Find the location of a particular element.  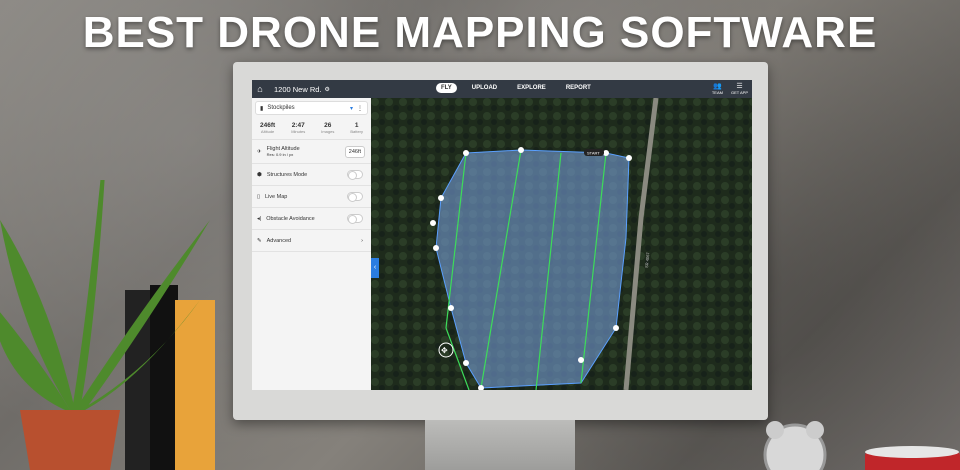

chevron-right-icon: › is located at coordinates (362, 240).